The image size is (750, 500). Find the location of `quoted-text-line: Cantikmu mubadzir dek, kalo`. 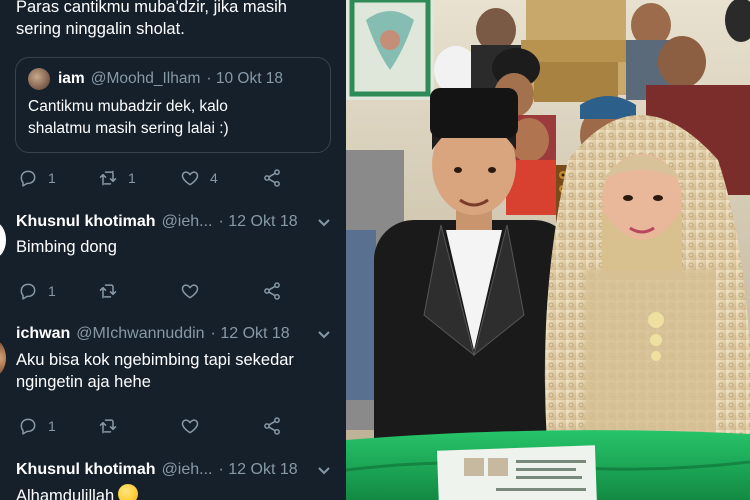

quoted-text-line: Cantikmu mubadzir dek, kalo is located at coordinates (128, 106).